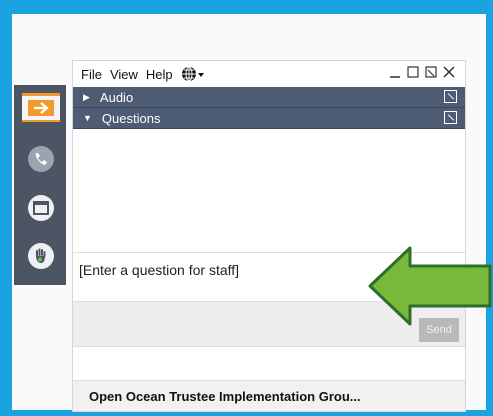 Image resolution: width=493 pixels, height=416 pixels. Describe the element at coordinates (430, 286) in the screenshot. I see `green-arrow-icon` at that location.